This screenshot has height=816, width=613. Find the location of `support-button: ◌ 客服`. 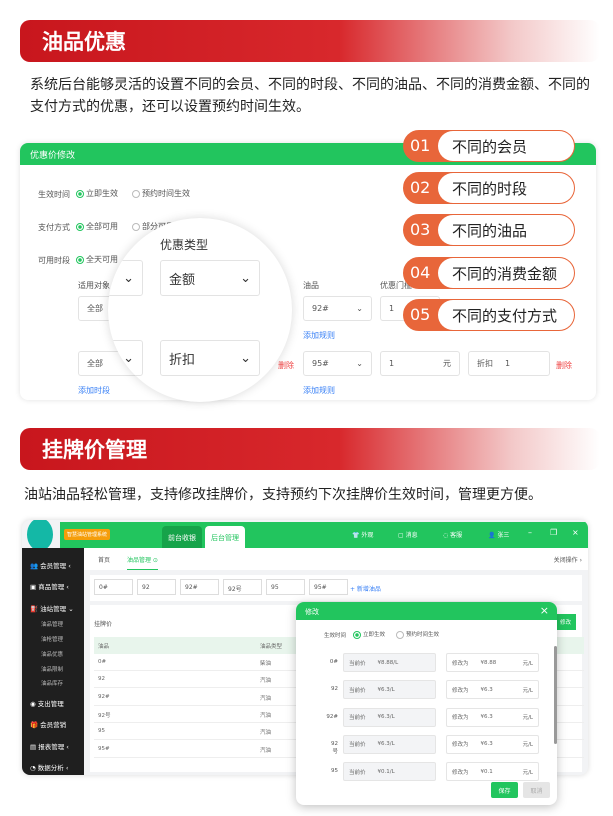

support-button: ◌ 客服 is located at coordinates (452, 534).